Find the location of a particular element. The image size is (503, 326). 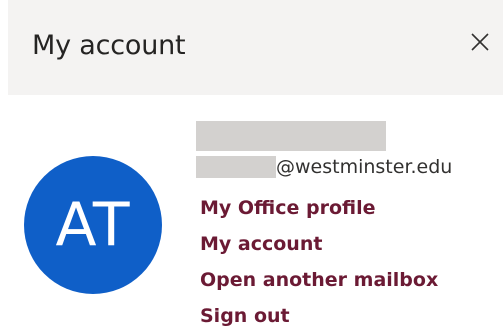

my-office-profile-link: My Office profile is located at coordinates (319, 208).